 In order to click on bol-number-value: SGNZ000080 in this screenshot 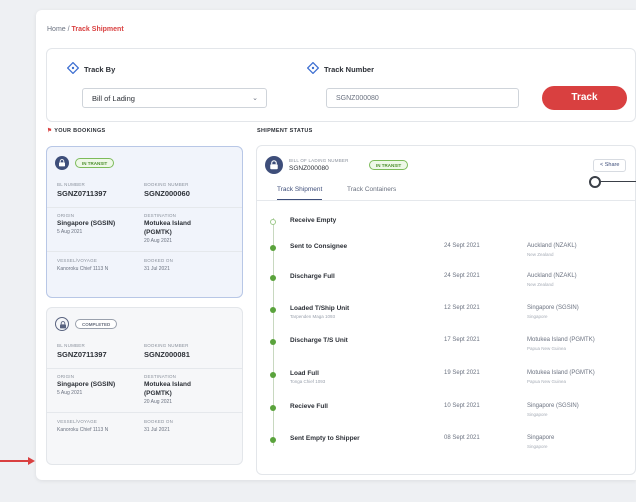, I will do `click(309, 168)`.